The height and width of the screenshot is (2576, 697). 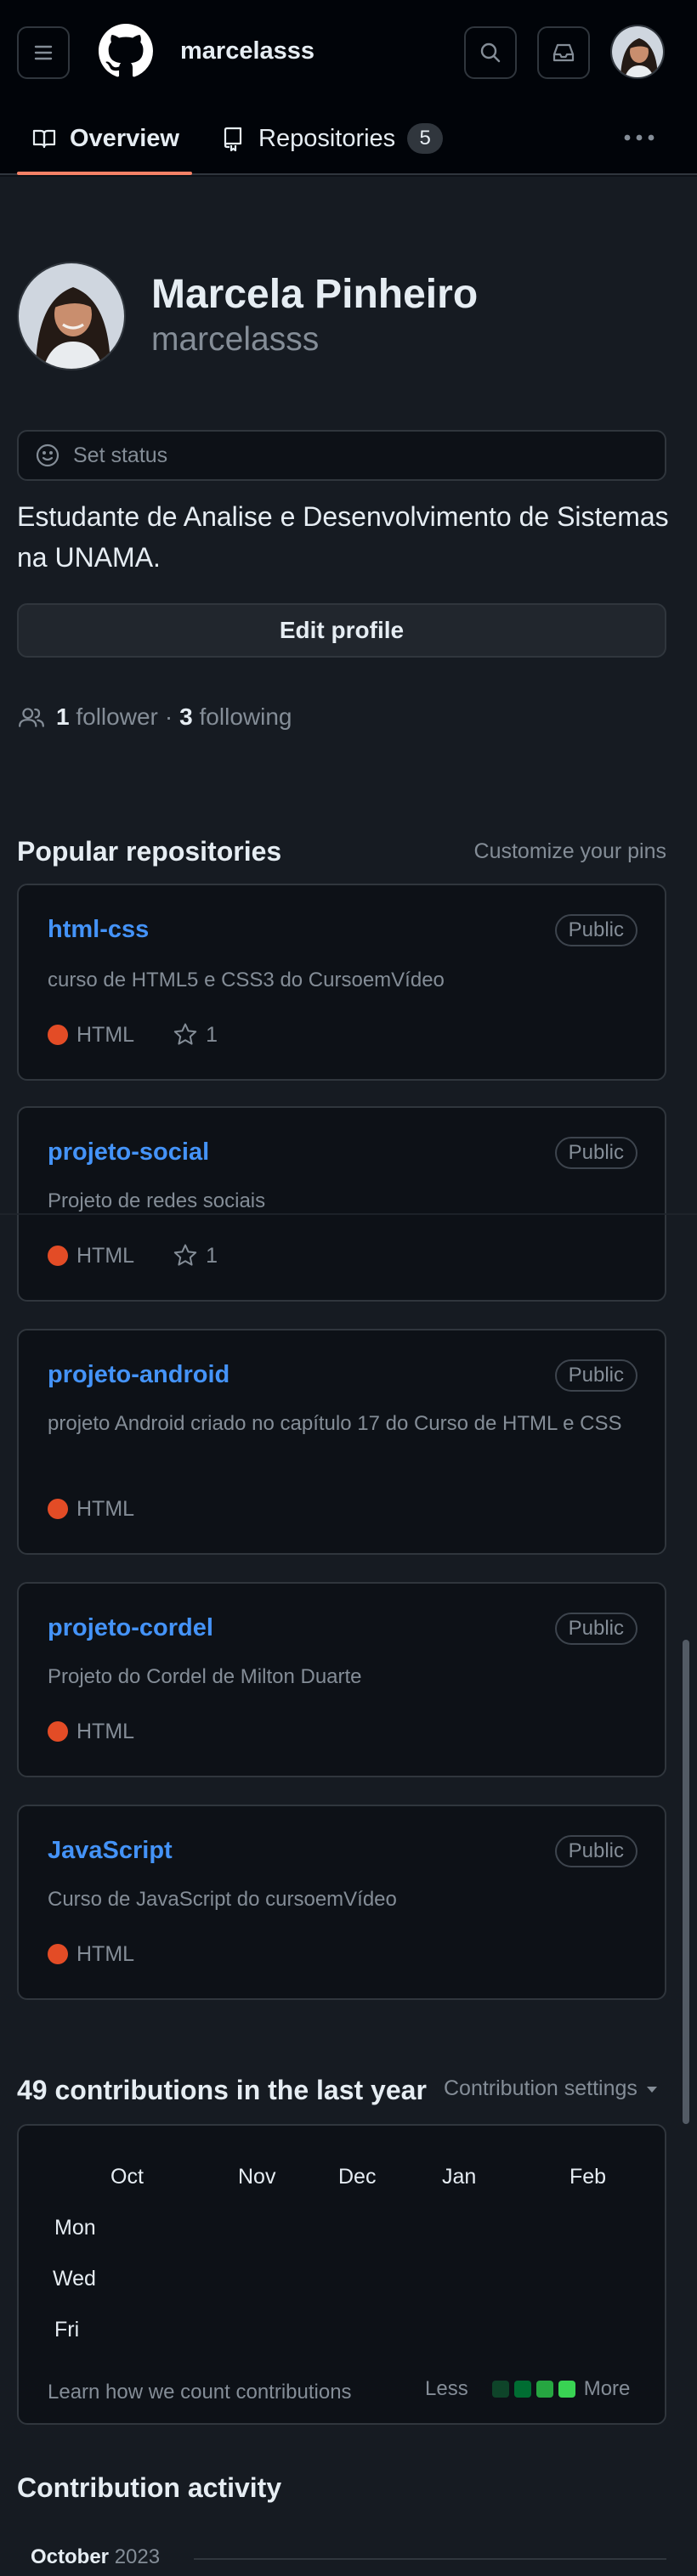 I want to click on kebab-horizontal-icon, so click(x=639, y=137).